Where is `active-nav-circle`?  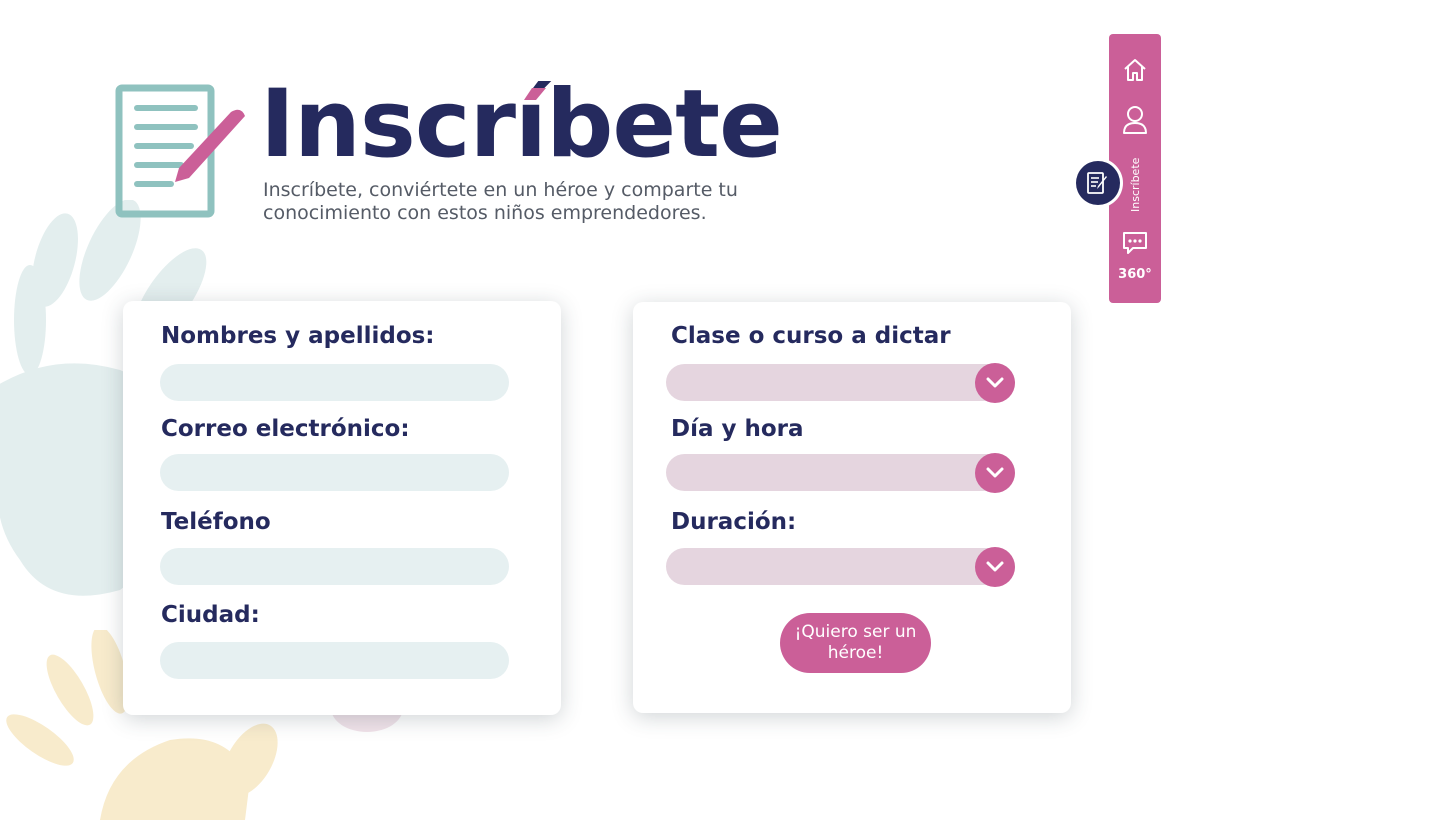 active-nav-circle is located at coordinates (1098, 183).